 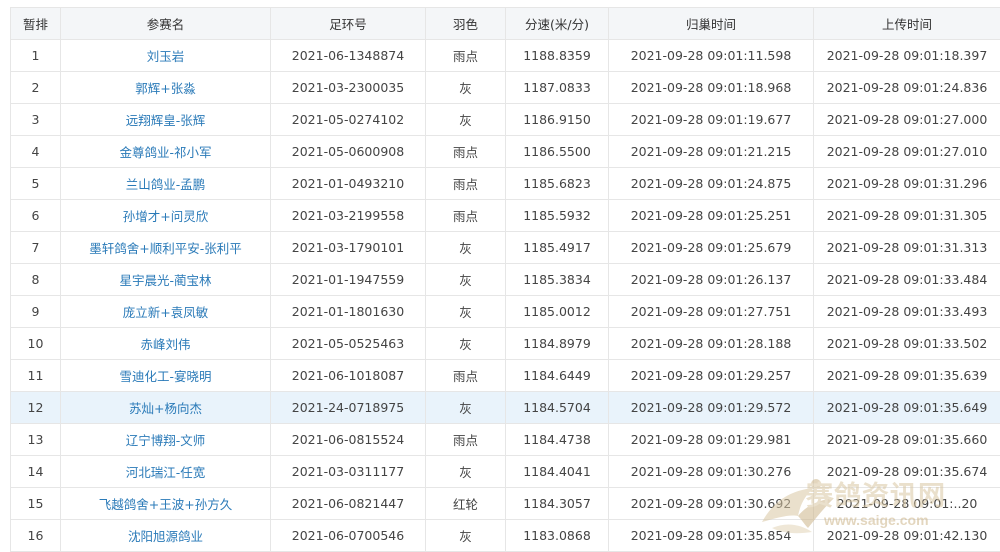 I want to click on cell-name: 墨轩鸽舍+顺利平安-张利平, so click(x=166, y=248).